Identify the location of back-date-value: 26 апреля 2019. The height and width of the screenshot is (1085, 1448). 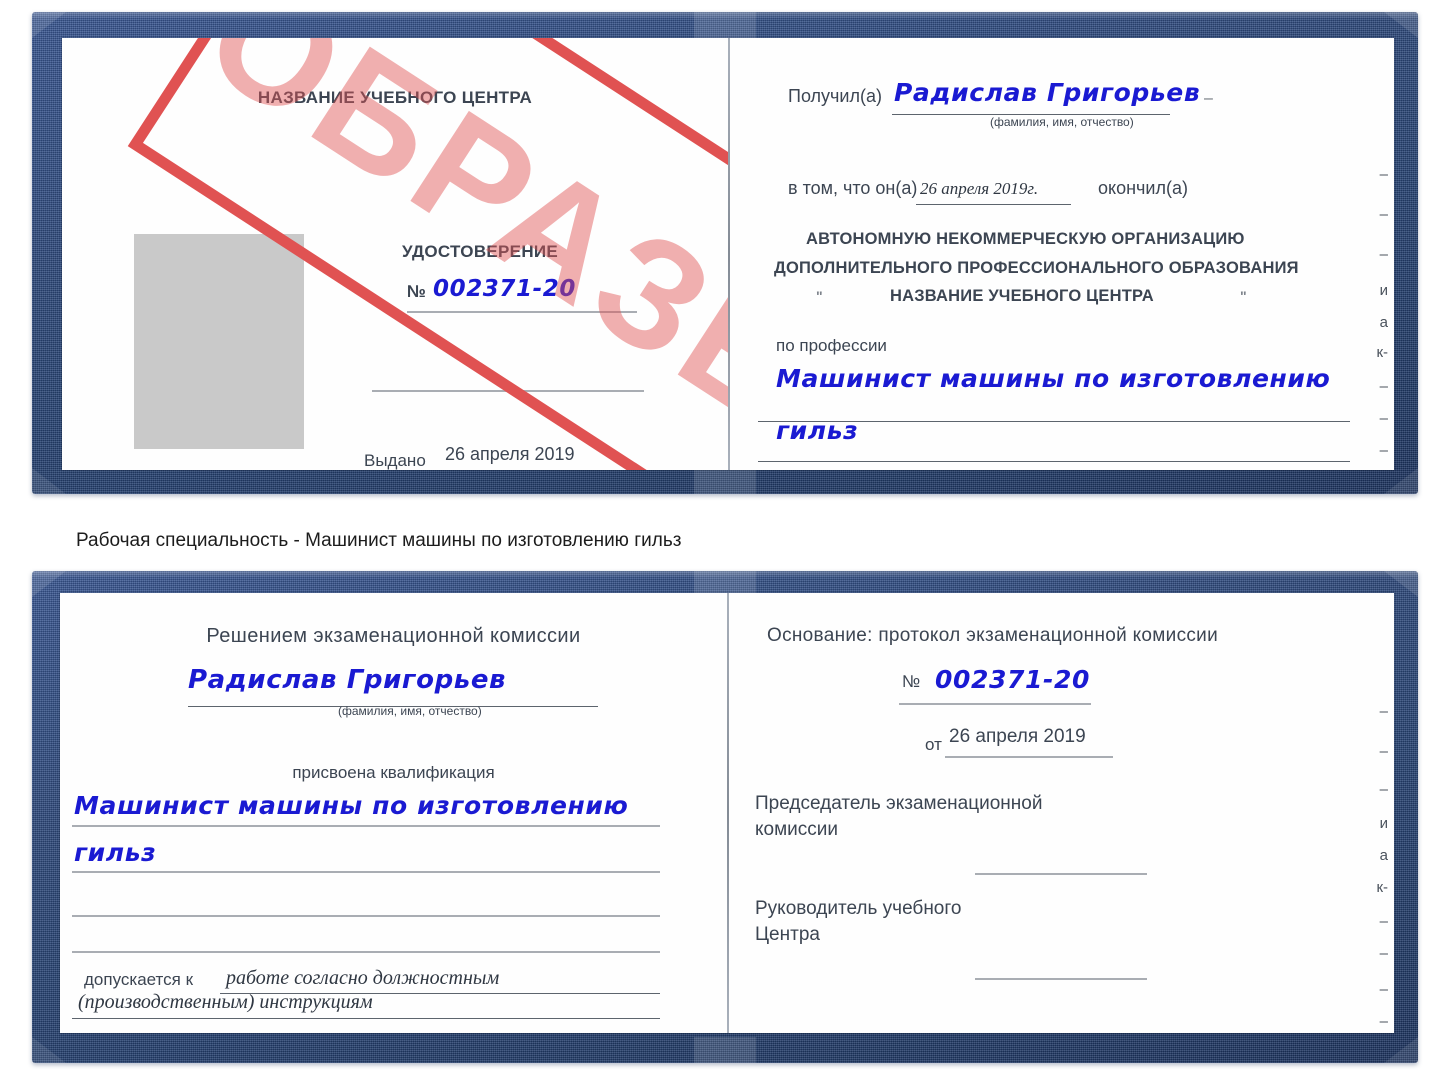
(1017, 736).